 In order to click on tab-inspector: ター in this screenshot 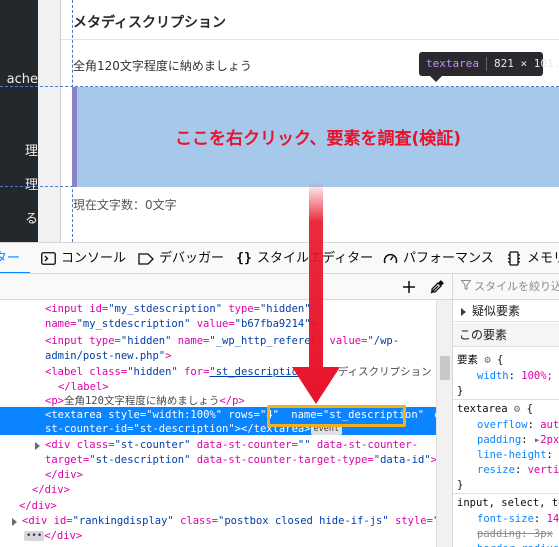, I will do `click(10, 258)`.